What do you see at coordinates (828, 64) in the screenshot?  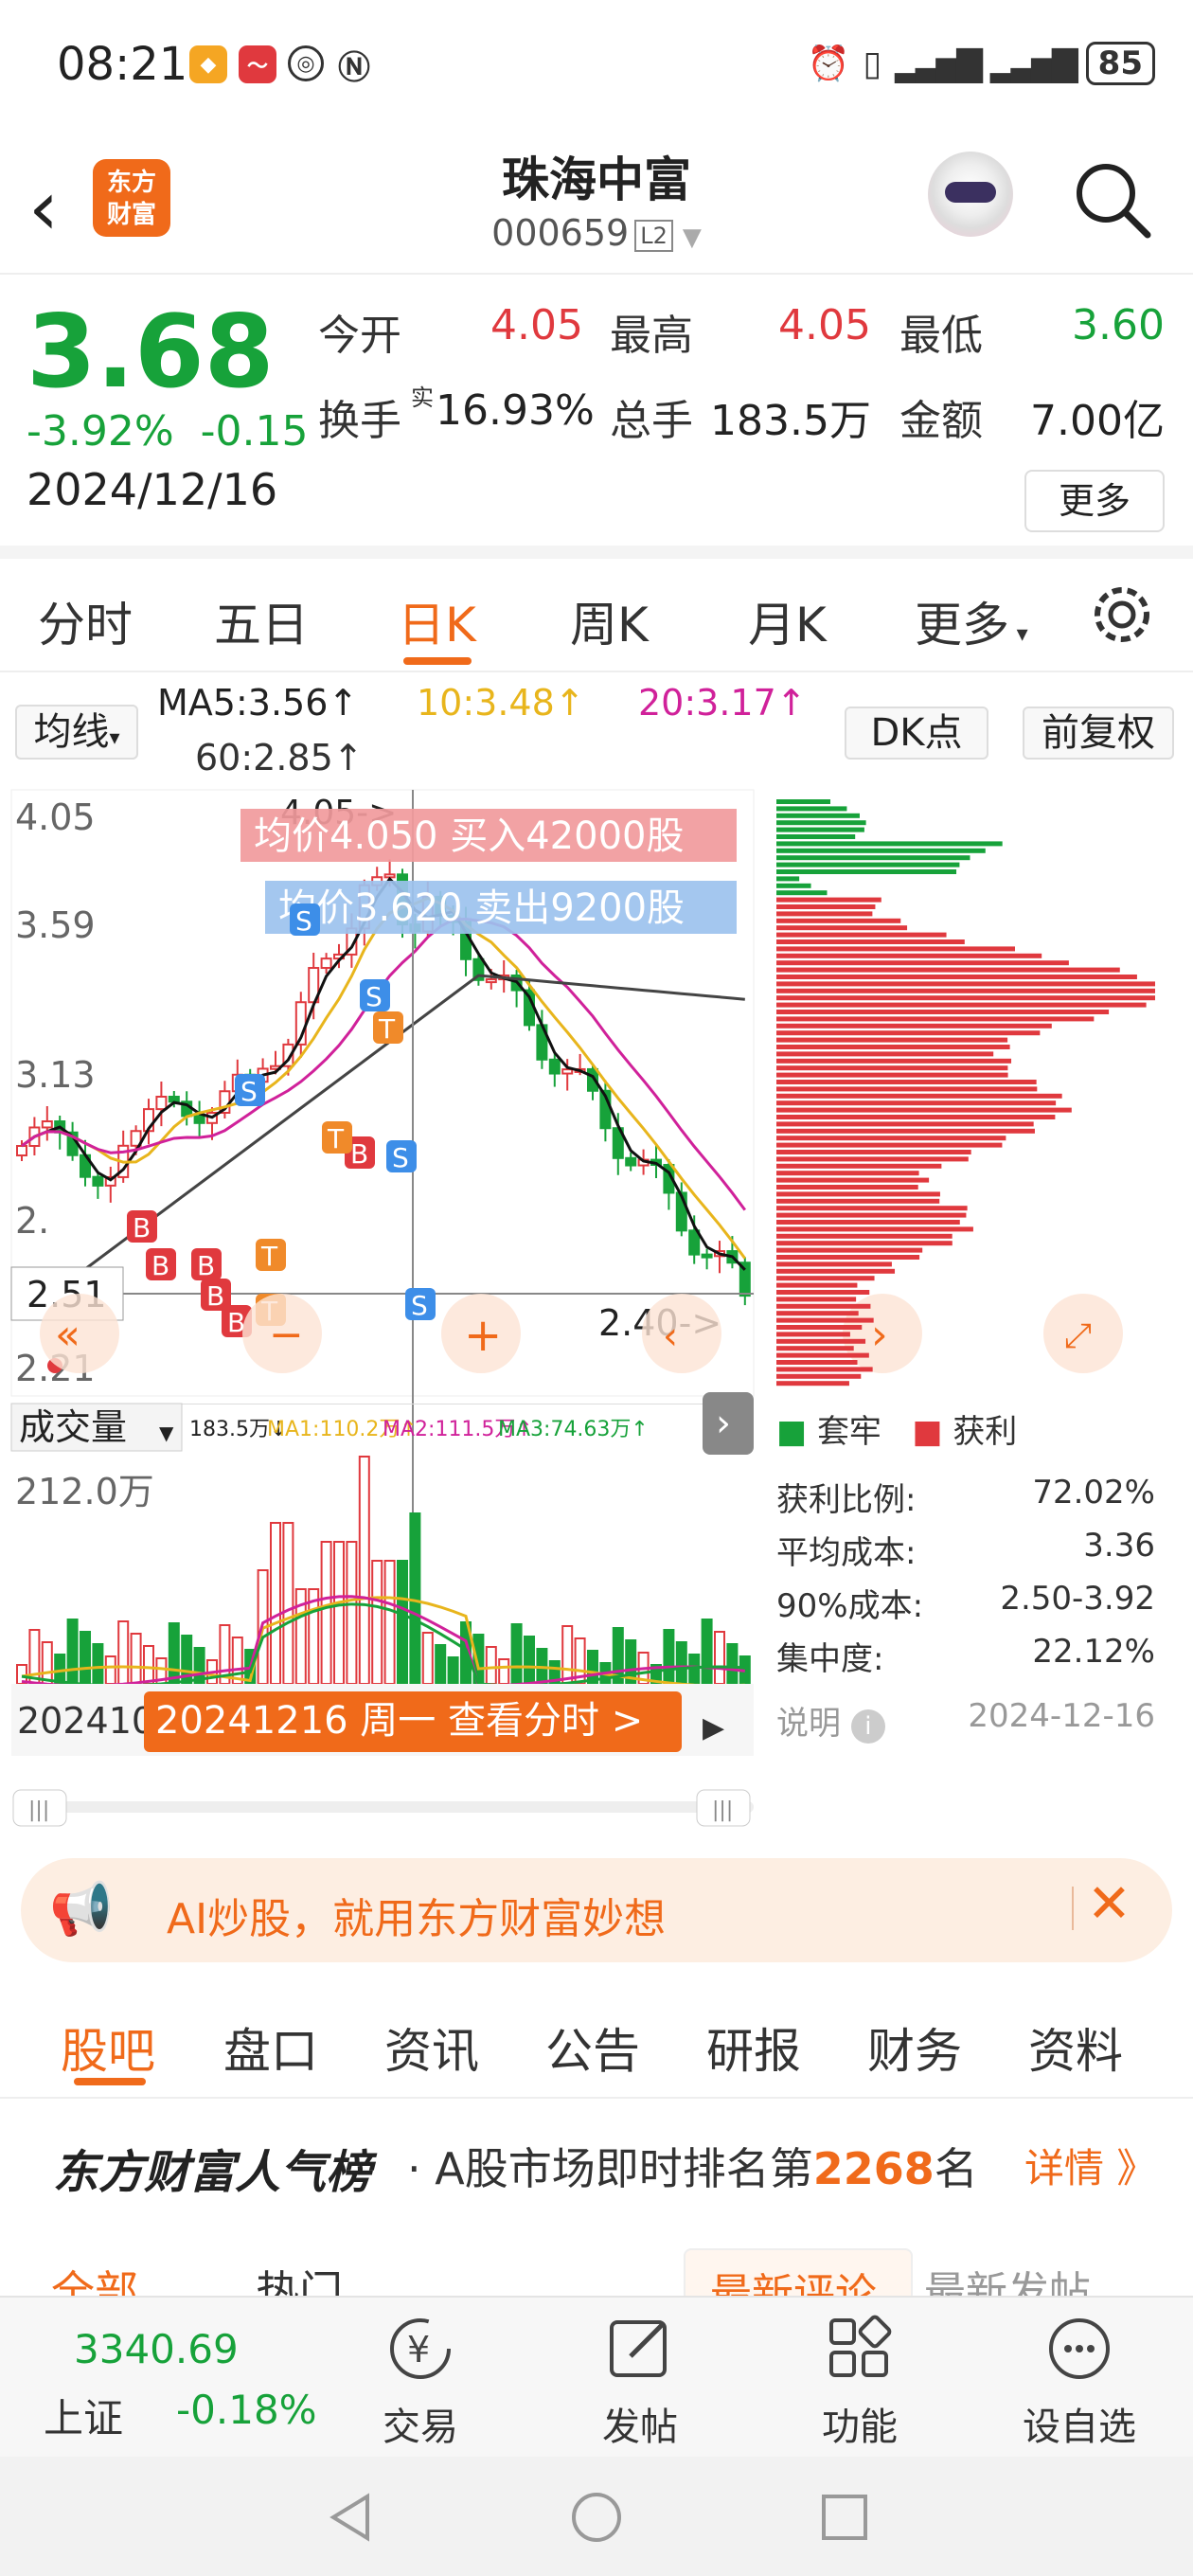 I see `alarm-icon: ⏰` at bounding box center [828, 64].